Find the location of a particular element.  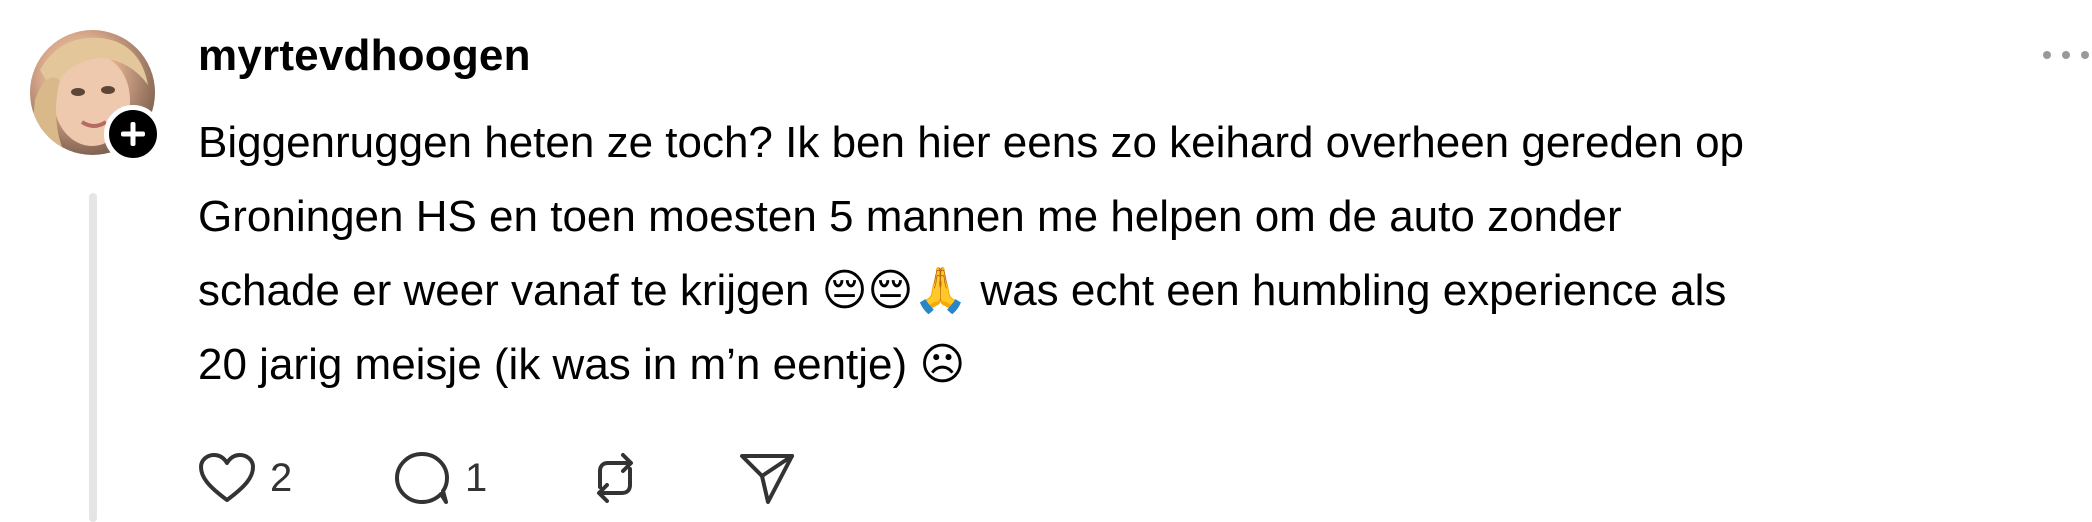

username: myrtevdhoogen is located at coordinates (364, 56).